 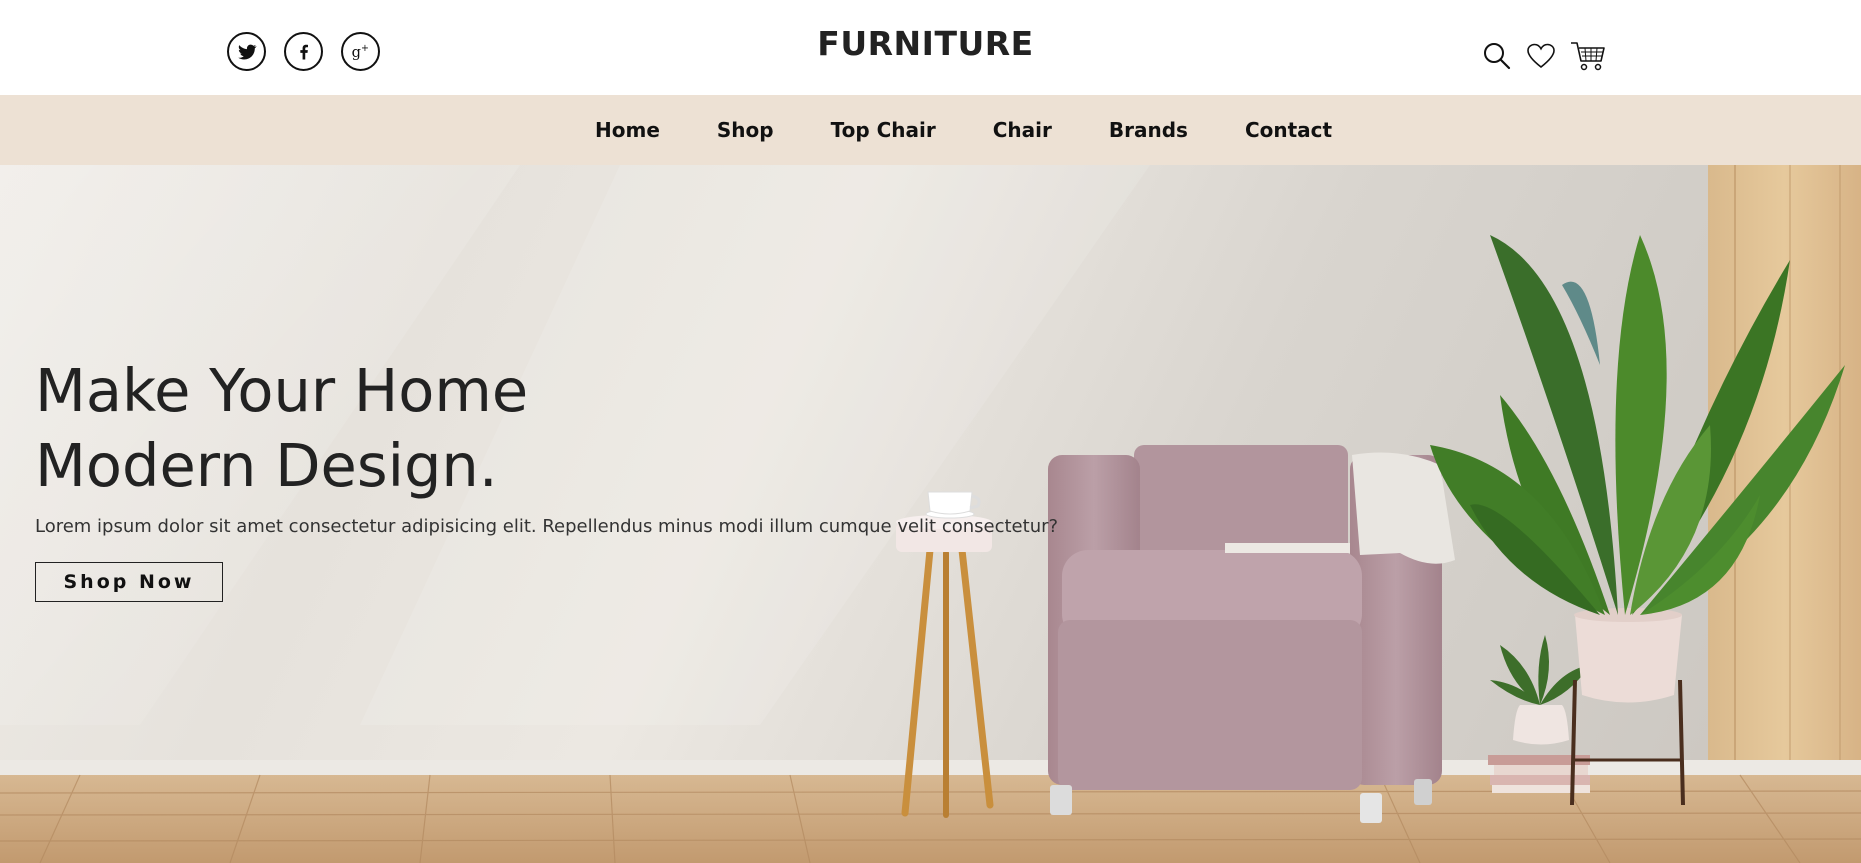 I want to click on hero-headline-line1: Make Your Home, so click(x=282, y=390).